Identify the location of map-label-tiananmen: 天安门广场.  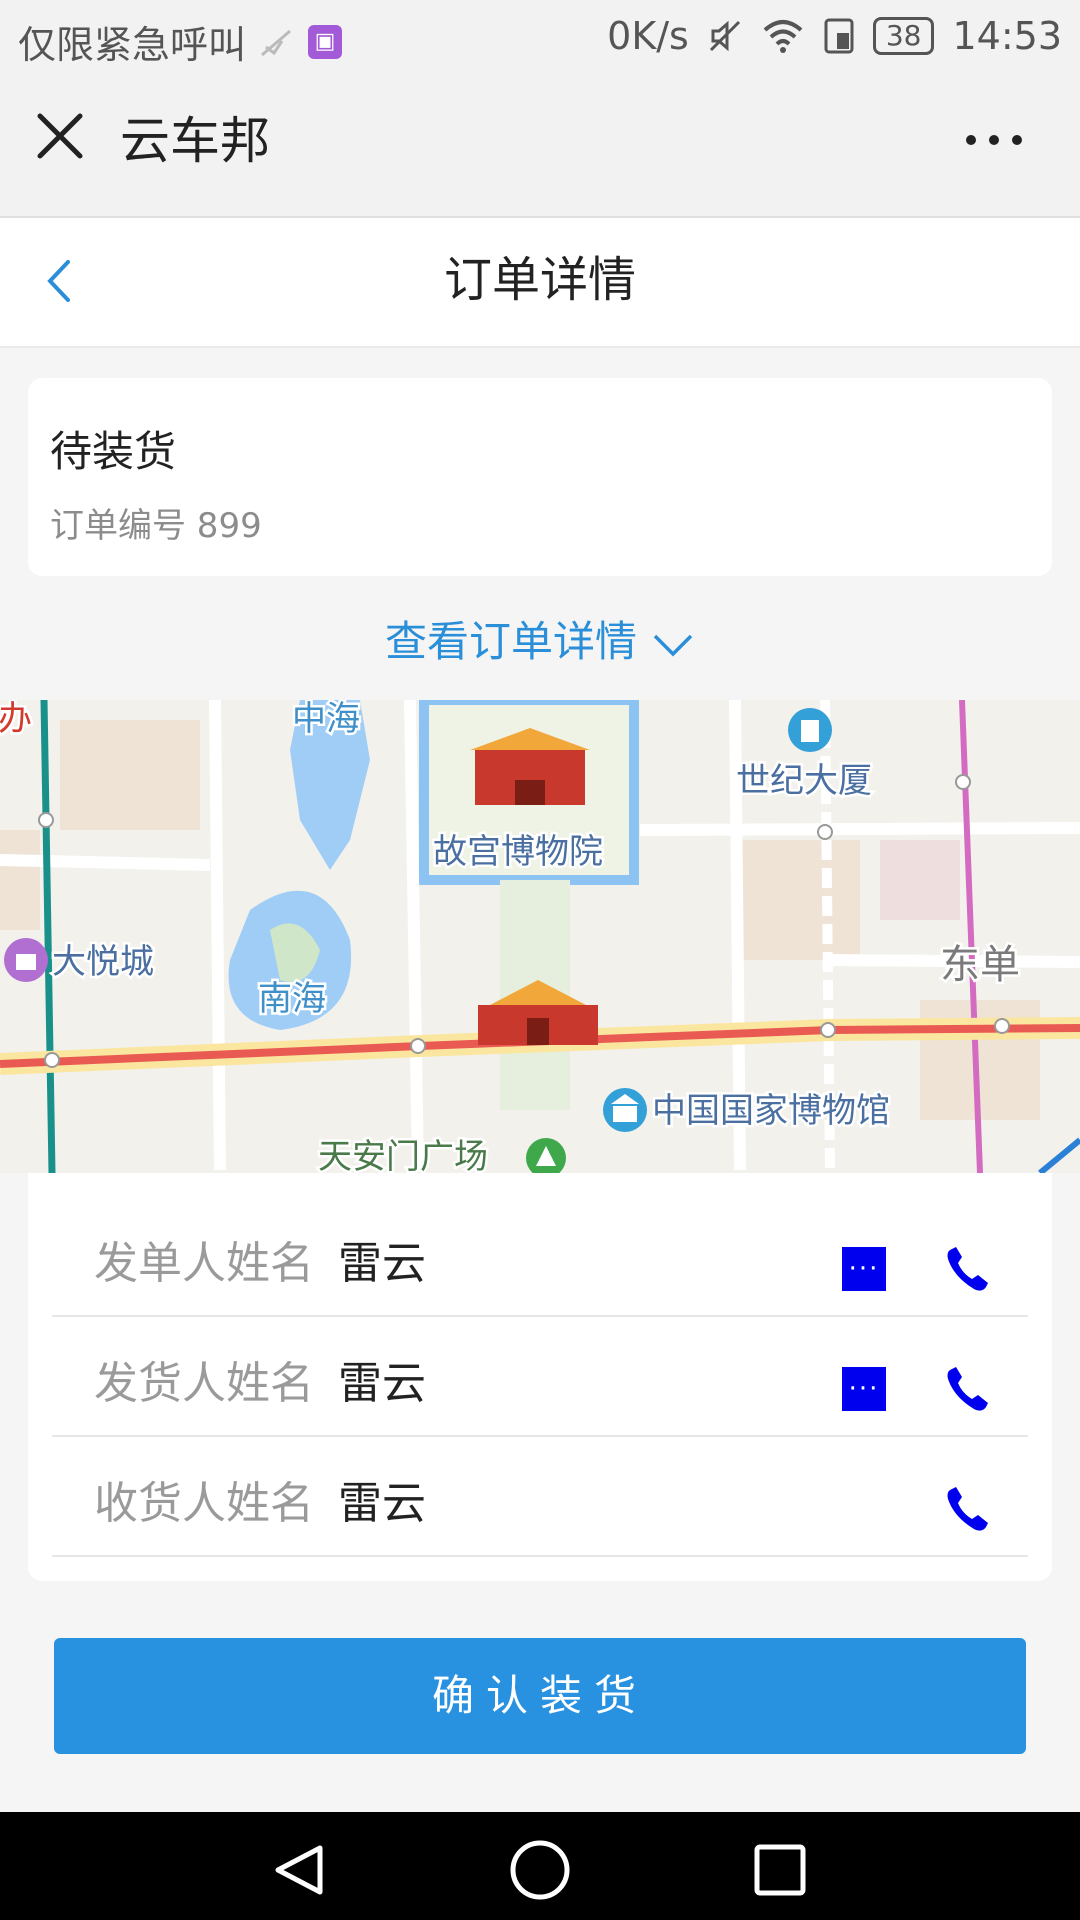
(403, 1155).